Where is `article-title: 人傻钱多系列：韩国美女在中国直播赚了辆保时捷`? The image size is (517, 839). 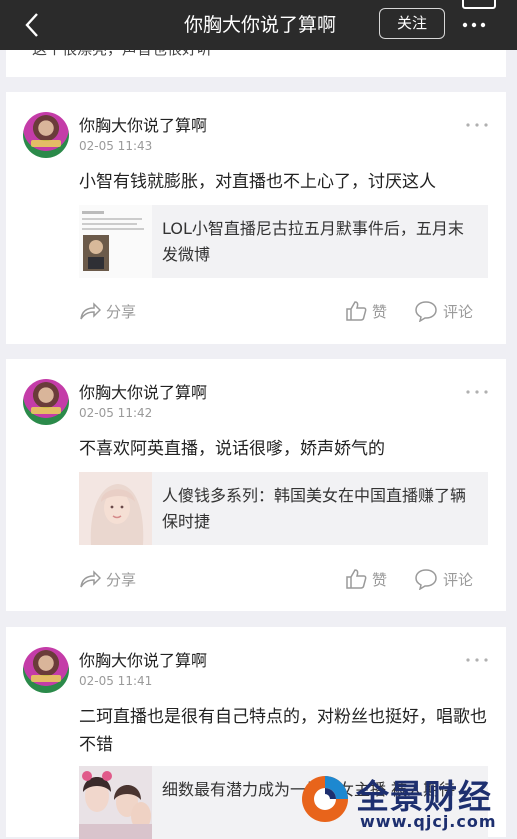 article-title: 人傻钱多系列：韩国美女在中国直播赚了辆保时捷 is located at coordinates (314, 508).